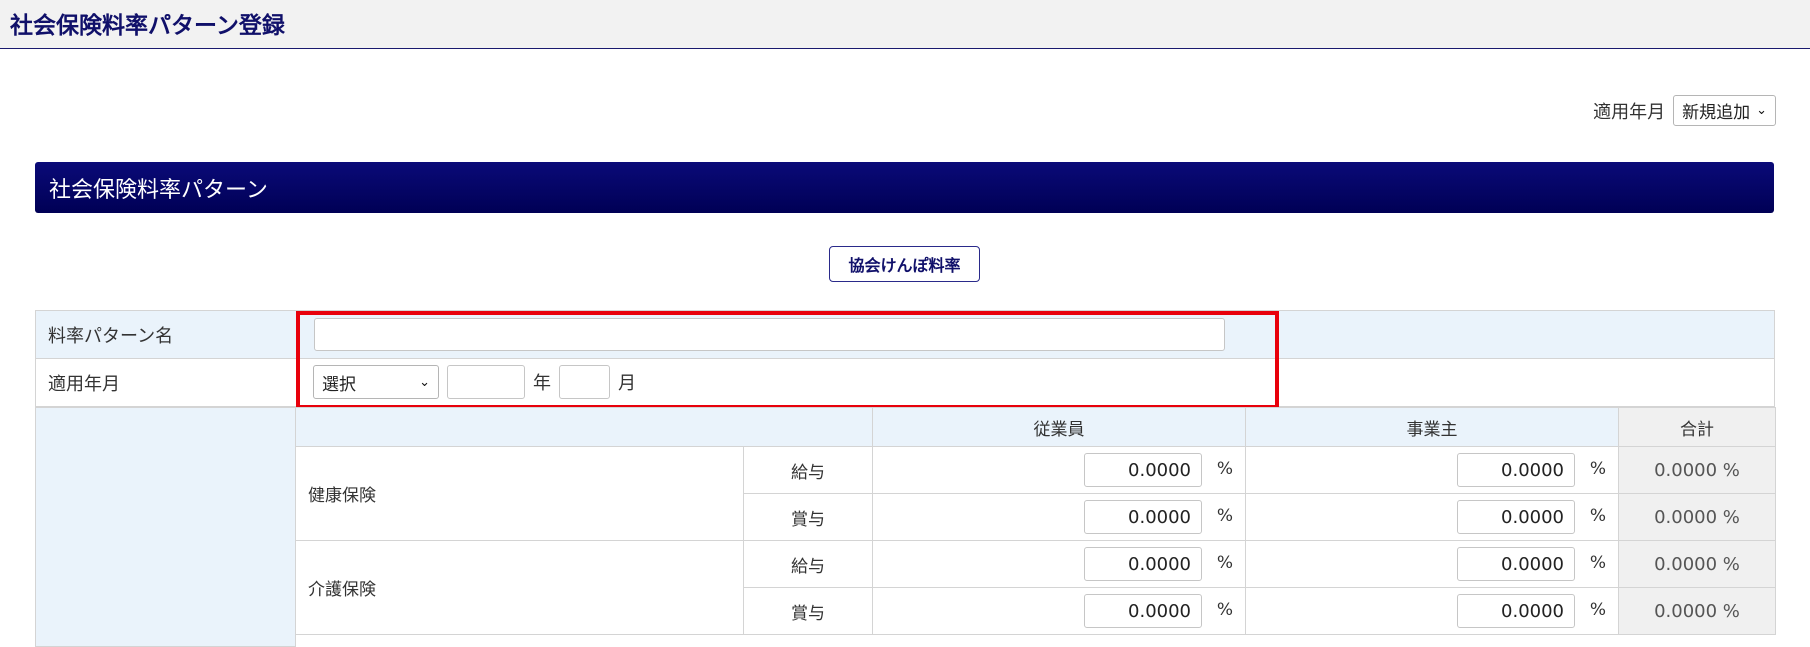 This screenshot has height=647, width=1810. What do you see at coordinates (486, 382) in the screenshot?
I see `year-input` at bounding box center [486, 382].